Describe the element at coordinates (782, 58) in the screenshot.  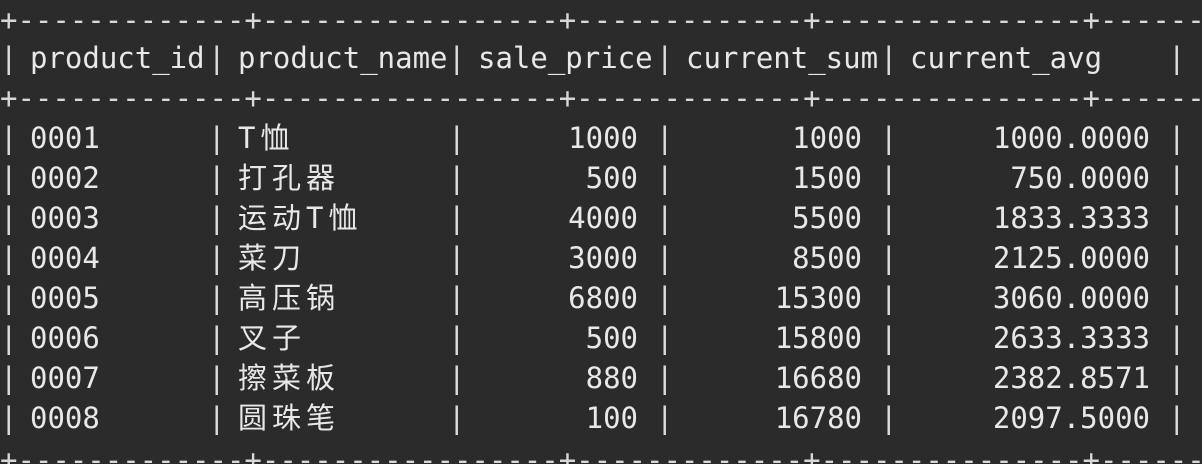
I see `header-current-sum: current_sum` at that location.